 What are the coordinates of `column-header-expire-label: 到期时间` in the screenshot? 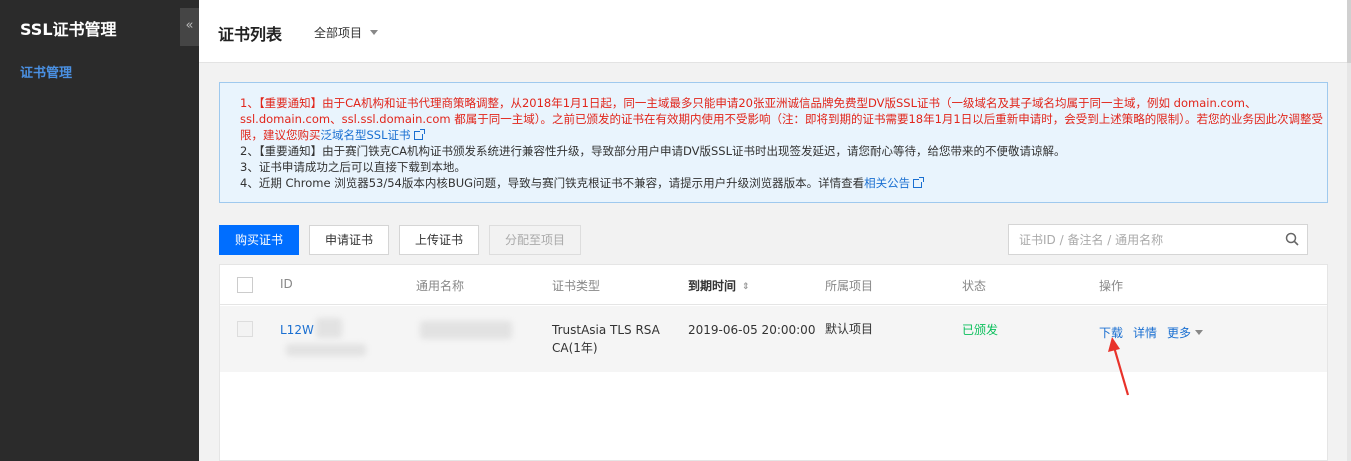 It's located at (712, 286).